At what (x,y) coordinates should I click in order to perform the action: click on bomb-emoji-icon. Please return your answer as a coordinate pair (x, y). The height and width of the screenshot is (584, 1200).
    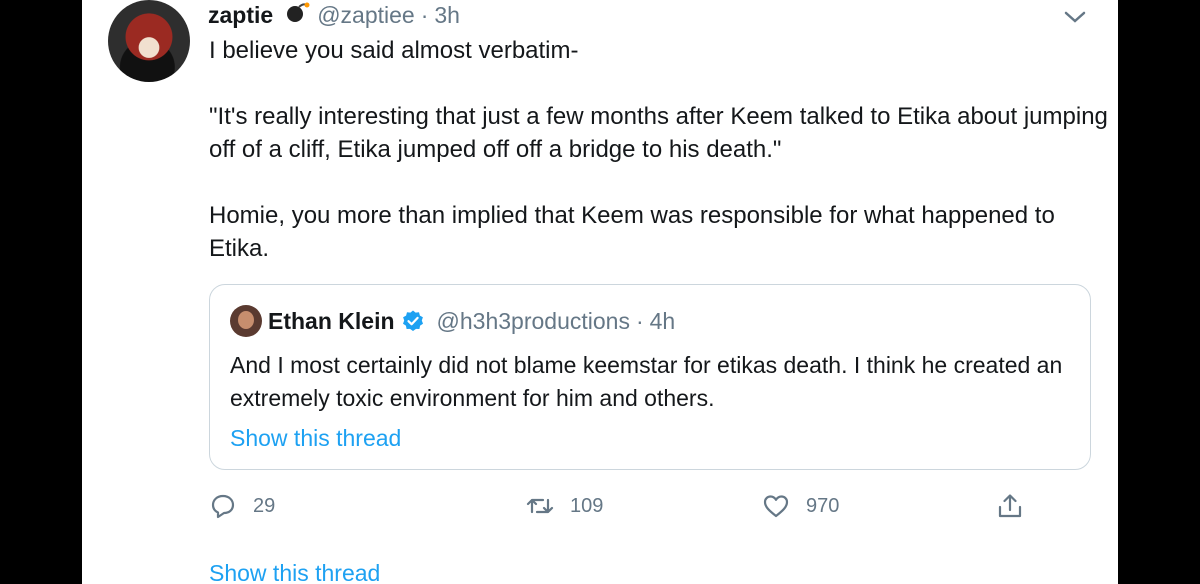
    Looking at the image, I should click on (298, 12).